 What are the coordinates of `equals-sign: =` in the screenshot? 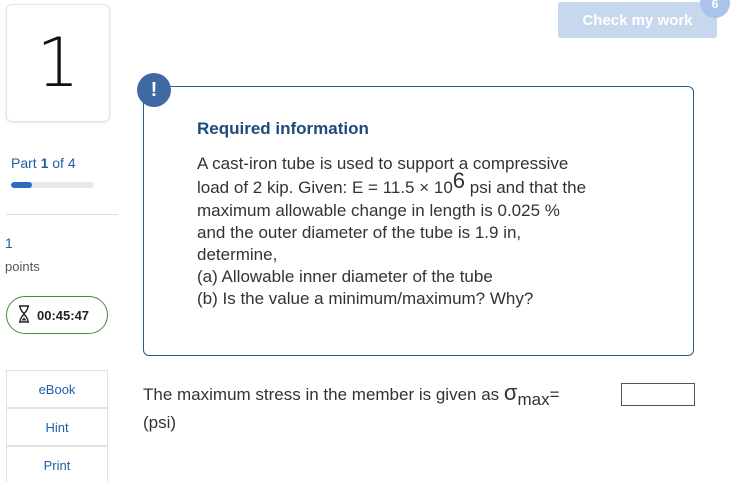 It's located at (554, 394).